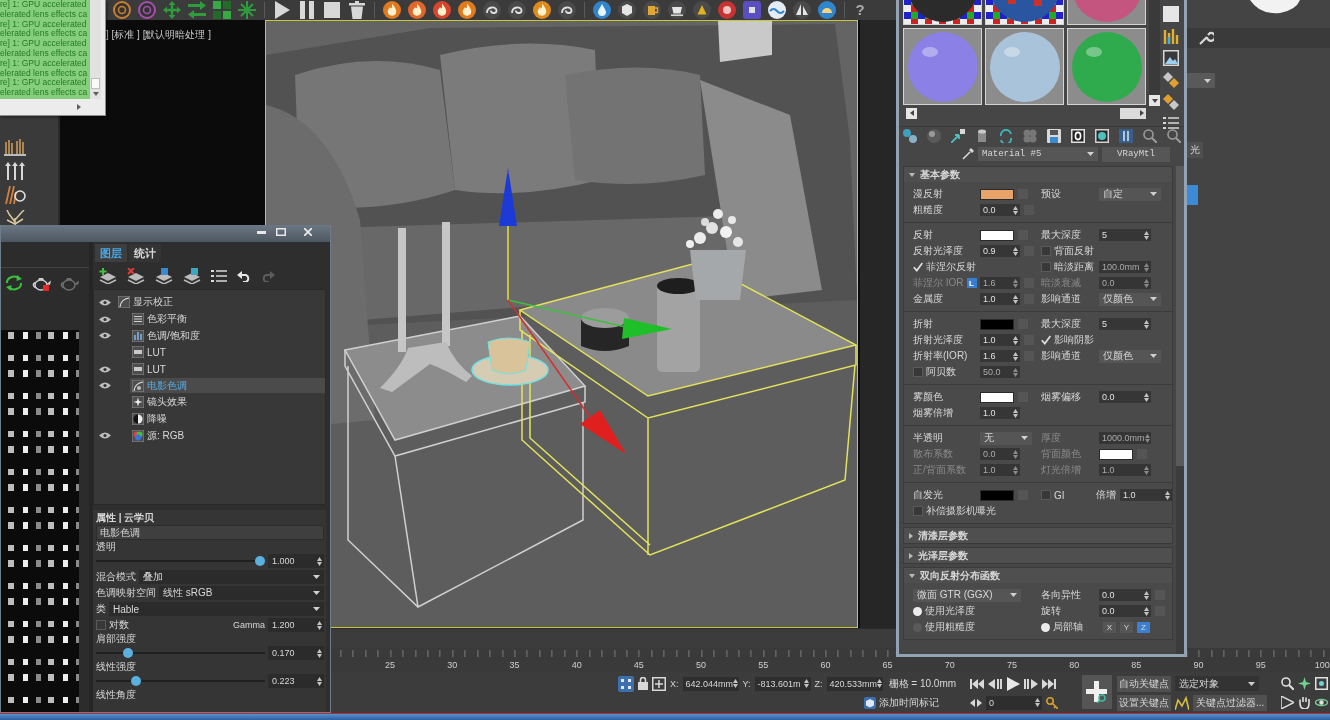 The width and height of the screenshot is (1330, 720). Describe the element at coordinates (15, 195) in the screenshot. I see `sticks-icon` at that location.